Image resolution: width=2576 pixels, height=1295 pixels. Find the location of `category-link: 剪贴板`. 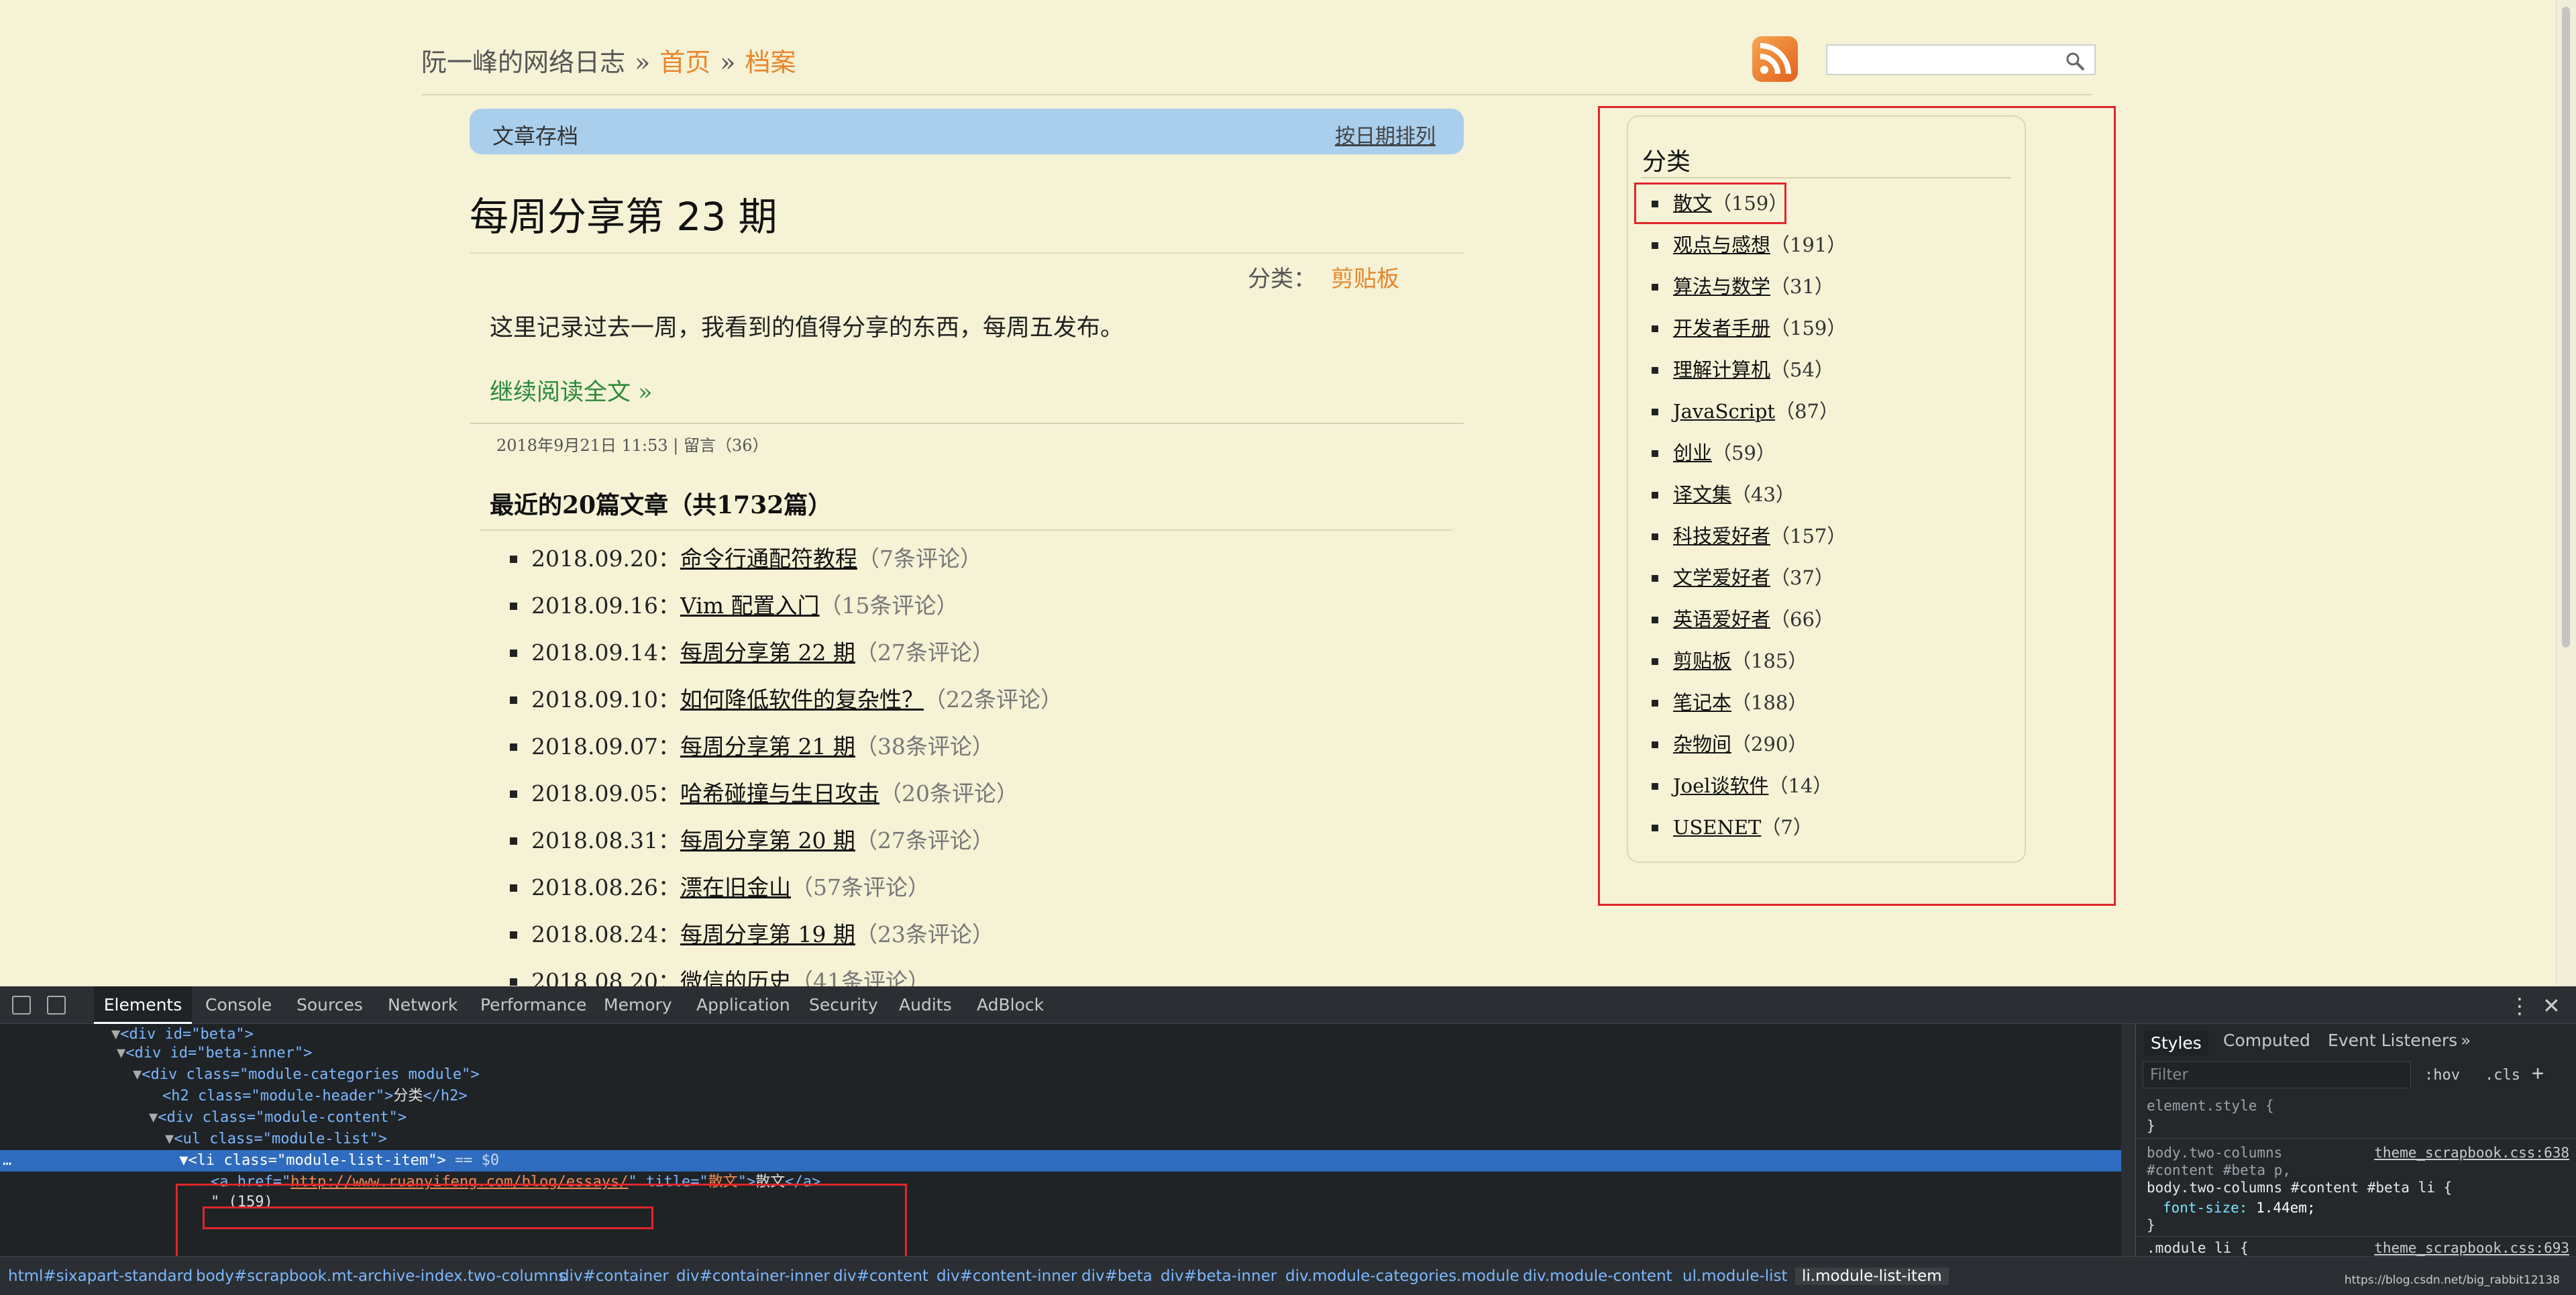

category-link: 剪贴板 is located at coordinates (1702, 661).